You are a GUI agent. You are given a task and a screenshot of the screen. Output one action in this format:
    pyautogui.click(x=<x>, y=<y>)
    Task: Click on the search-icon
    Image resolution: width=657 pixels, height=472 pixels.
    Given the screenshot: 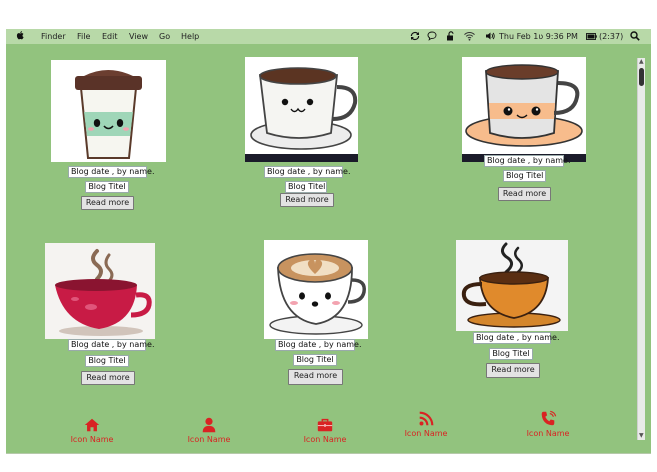 What is the action you would take?
    pyautogui.click(x=635, y=37)
    